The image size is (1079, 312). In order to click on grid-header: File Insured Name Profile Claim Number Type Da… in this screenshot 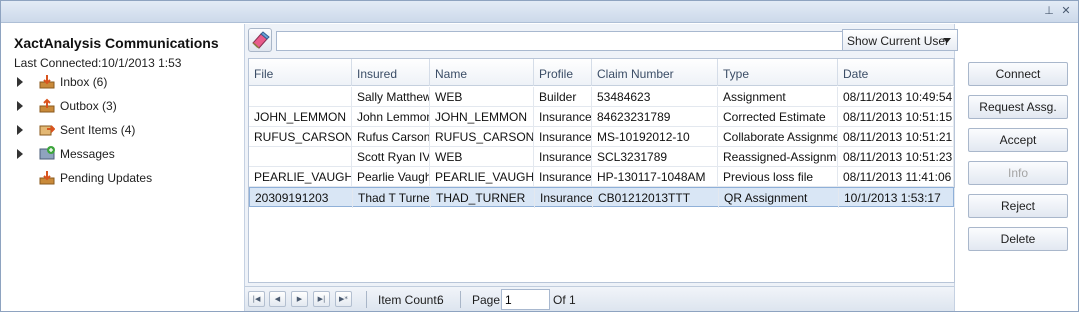, I will do `click(601, 72)`.